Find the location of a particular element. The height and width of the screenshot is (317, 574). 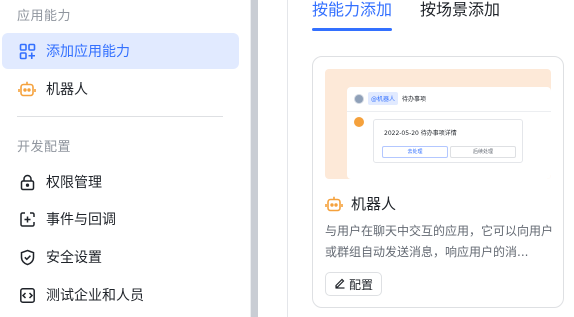

sidebar-item-bot: 机器人 is located at coordinates (120, 89).